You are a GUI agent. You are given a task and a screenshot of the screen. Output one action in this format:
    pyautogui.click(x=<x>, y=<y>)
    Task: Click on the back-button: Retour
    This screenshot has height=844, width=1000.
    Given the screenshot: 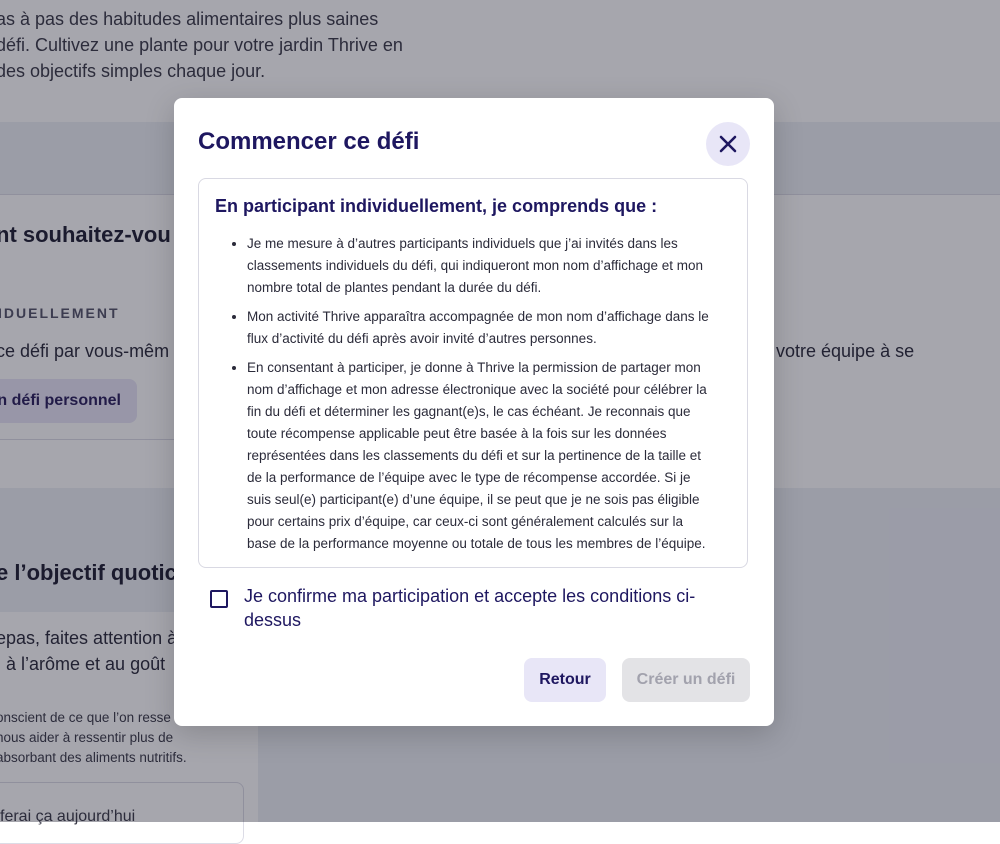 What is the action you would take?
    pyautogui.click(x=565, y=680)
    